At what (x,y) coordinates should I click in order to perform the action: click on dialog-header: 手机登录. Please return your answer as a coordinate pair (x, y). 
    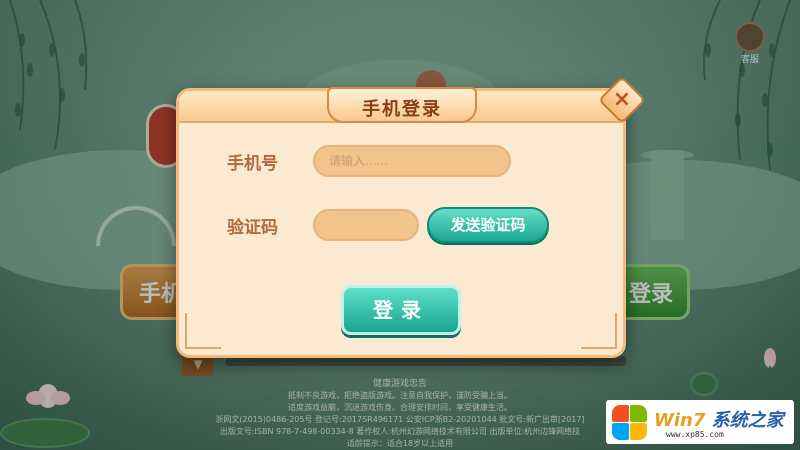
    Looking at the image, I should click on (401, 105).